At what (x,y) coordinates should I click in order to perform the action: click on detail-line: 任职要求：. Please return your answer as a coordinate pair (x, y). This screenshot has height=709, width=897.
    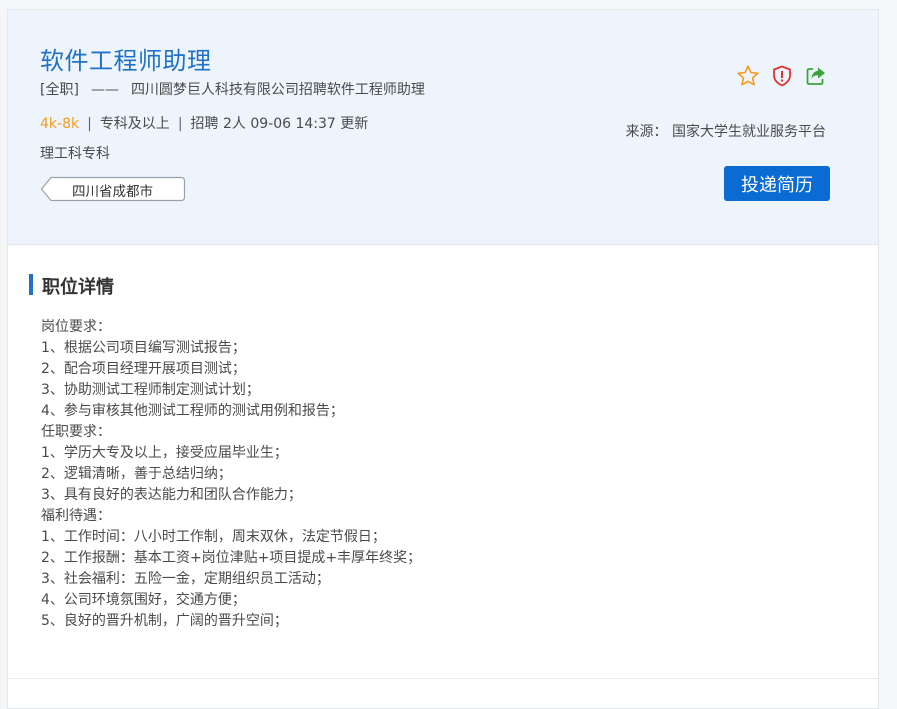
    Looking at the image, I should click on (76, 432).